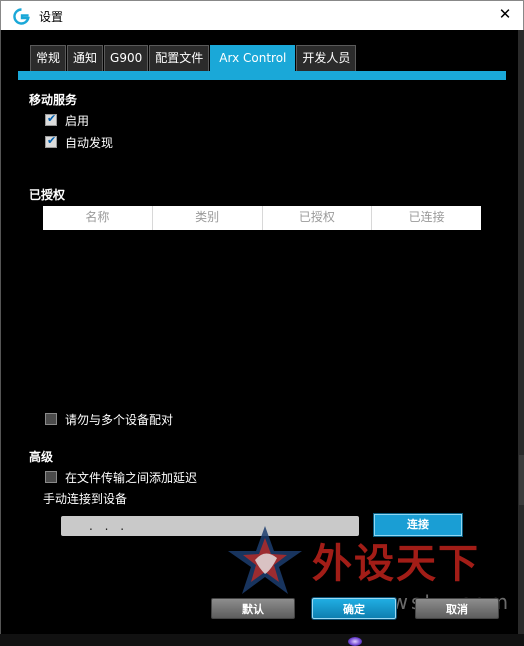  I want to click on tab-bar: 常规 通知 G900 配置文件 Arx Control 开发人员, so click(193, 58).